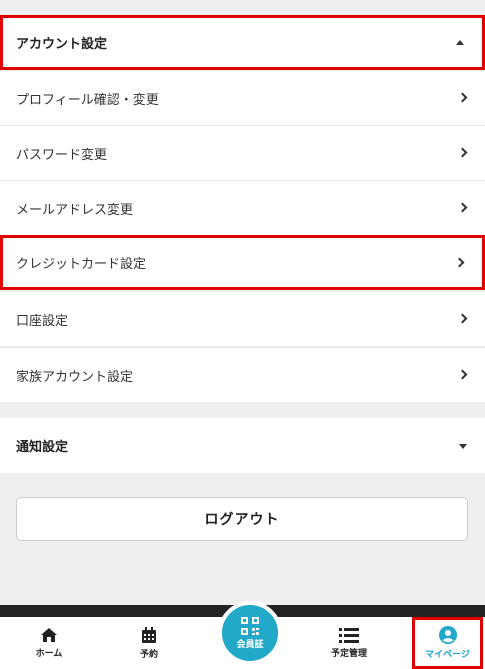 Image resolution: width=485 pixels, height=669 pixels. What do you see at coordinates (148, 654) in the screenshot?
I see `nav-reserve-label: 予約` at bounding box center [148, 654].